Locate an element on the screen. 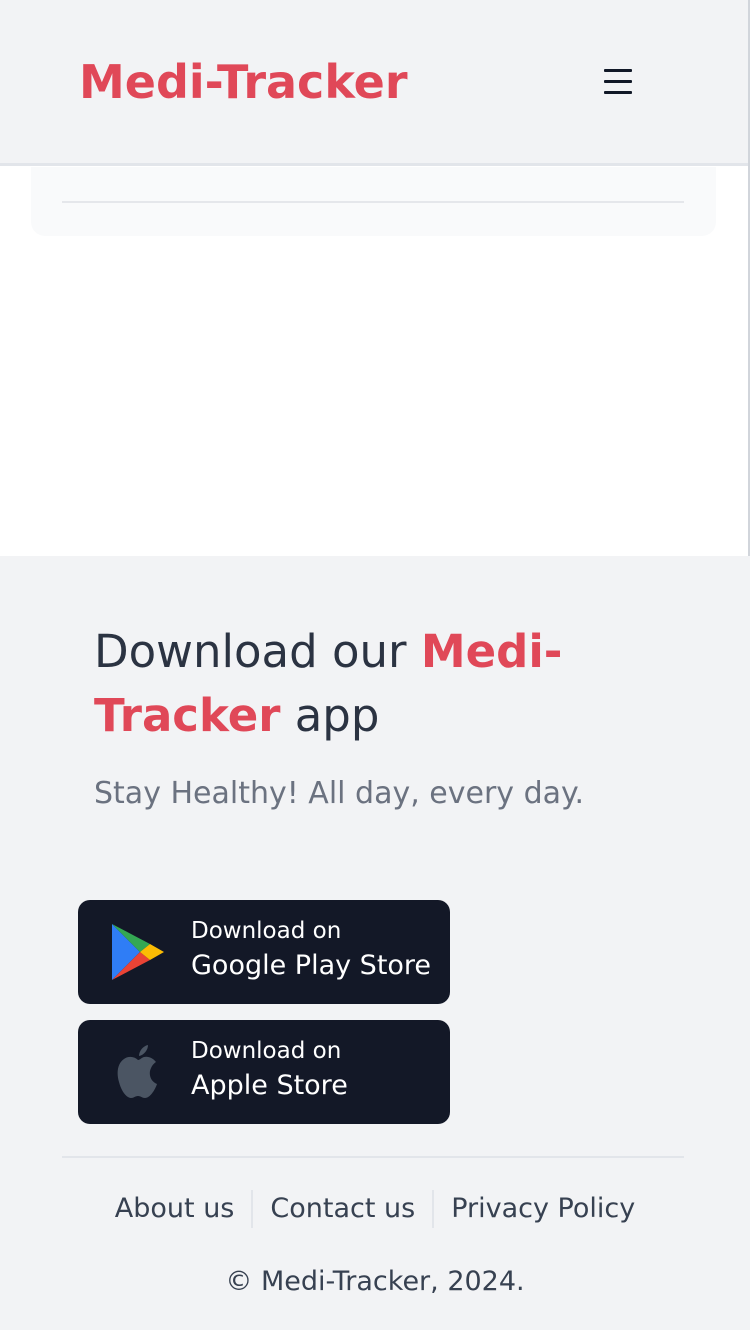  apple-store-button: Download on Apple Store is located at coordinates (264, 1072).